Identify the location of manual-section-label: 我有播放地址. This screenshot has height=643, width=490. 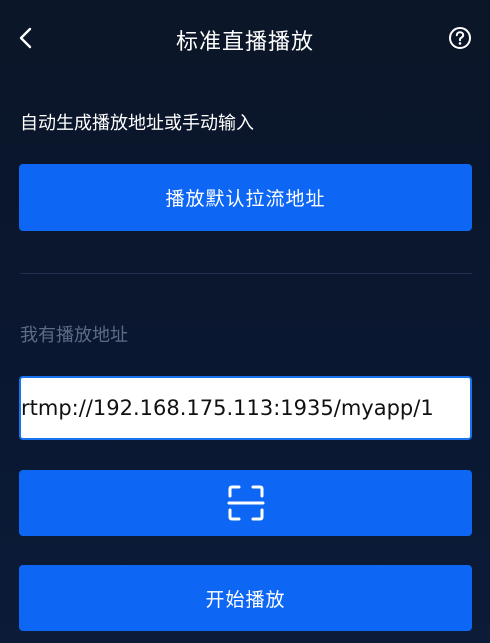
(74, 335).